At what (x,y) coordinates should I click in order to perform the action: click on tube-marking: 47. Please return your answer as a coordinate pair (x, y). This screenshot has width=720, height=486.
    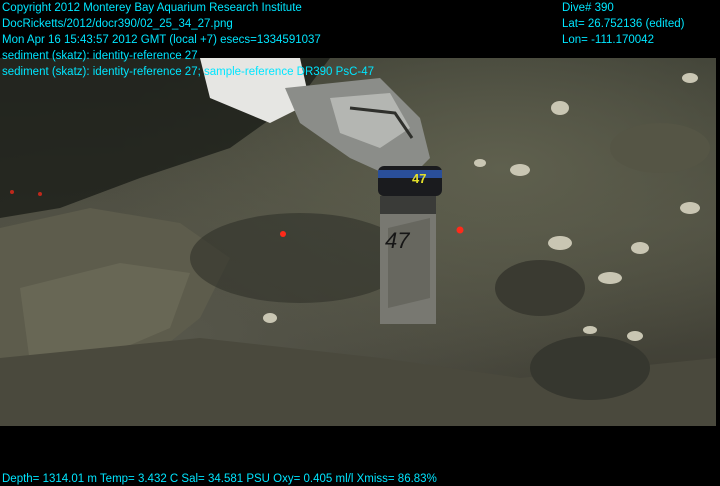
    Looking at the image, I should click on (397, 240).